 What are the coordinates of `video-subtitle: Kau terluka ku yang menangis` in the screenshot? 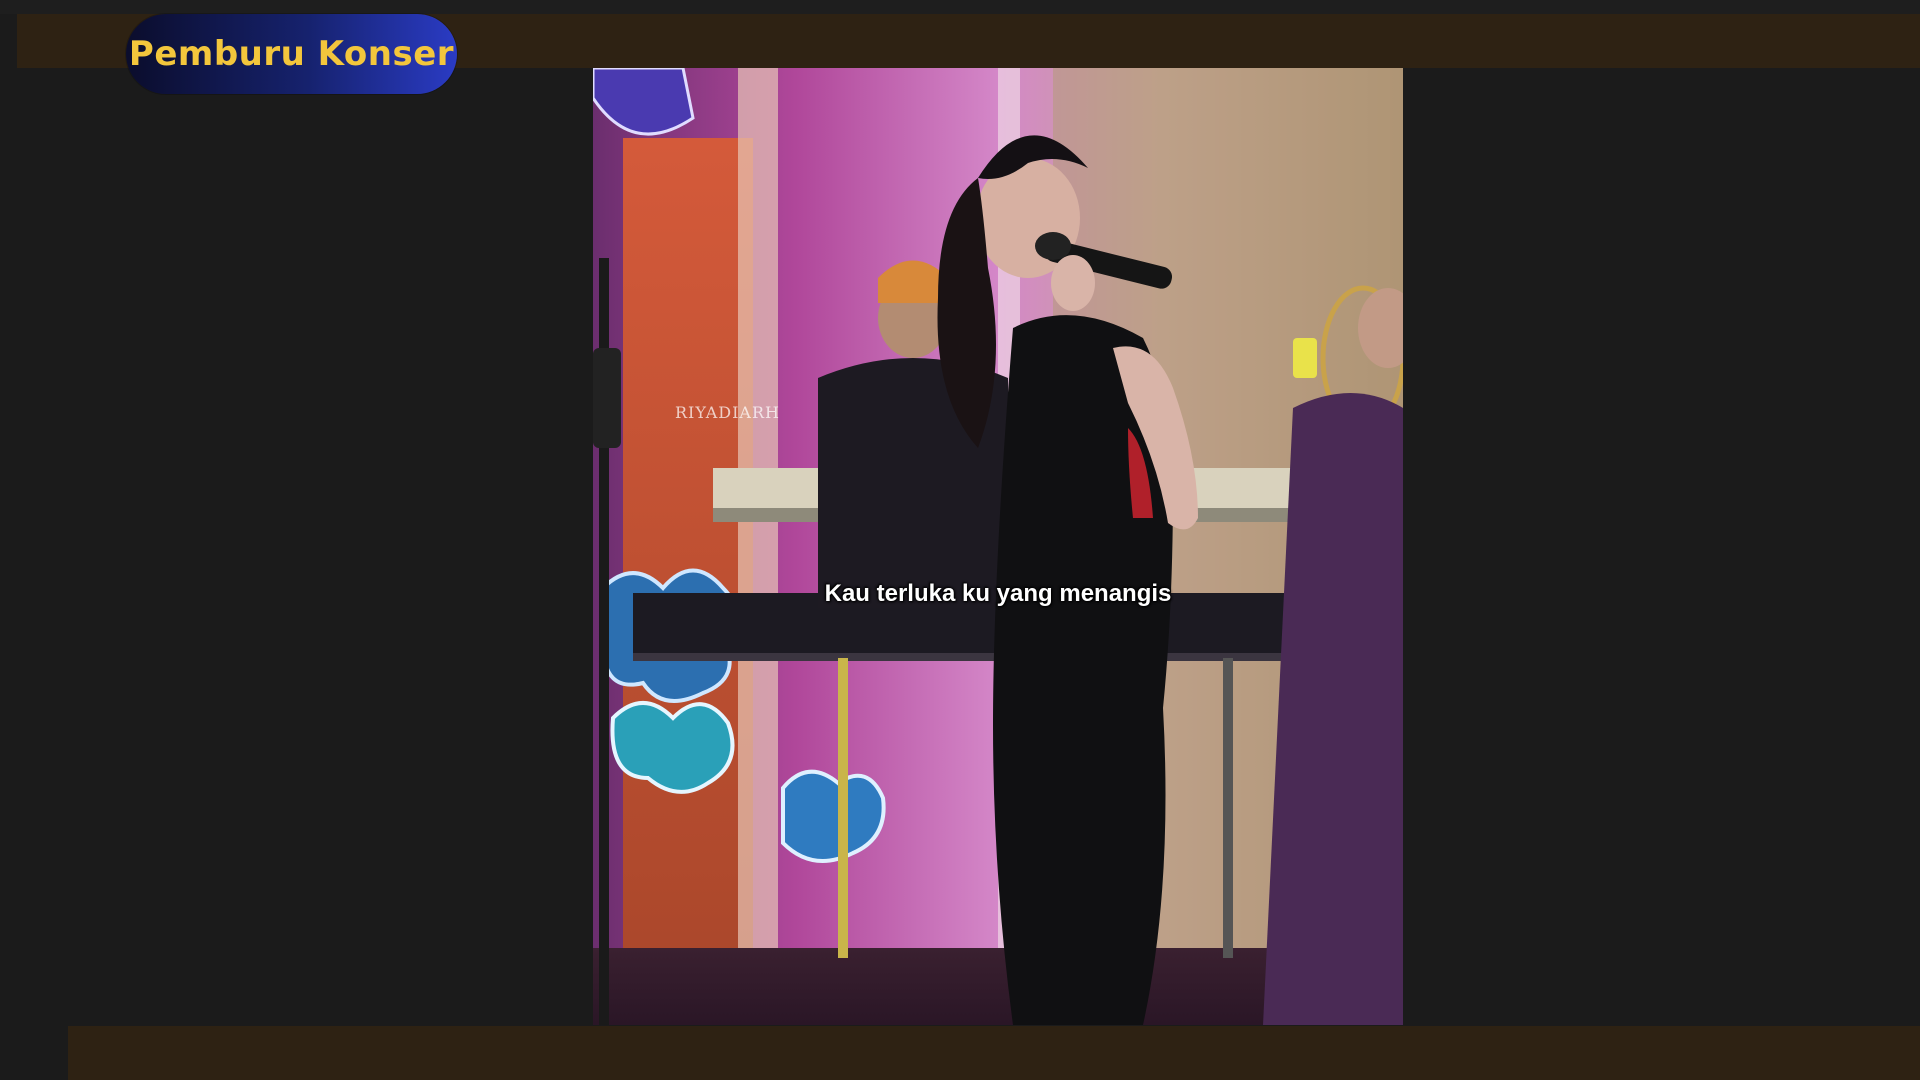 It's located at (998, 593).